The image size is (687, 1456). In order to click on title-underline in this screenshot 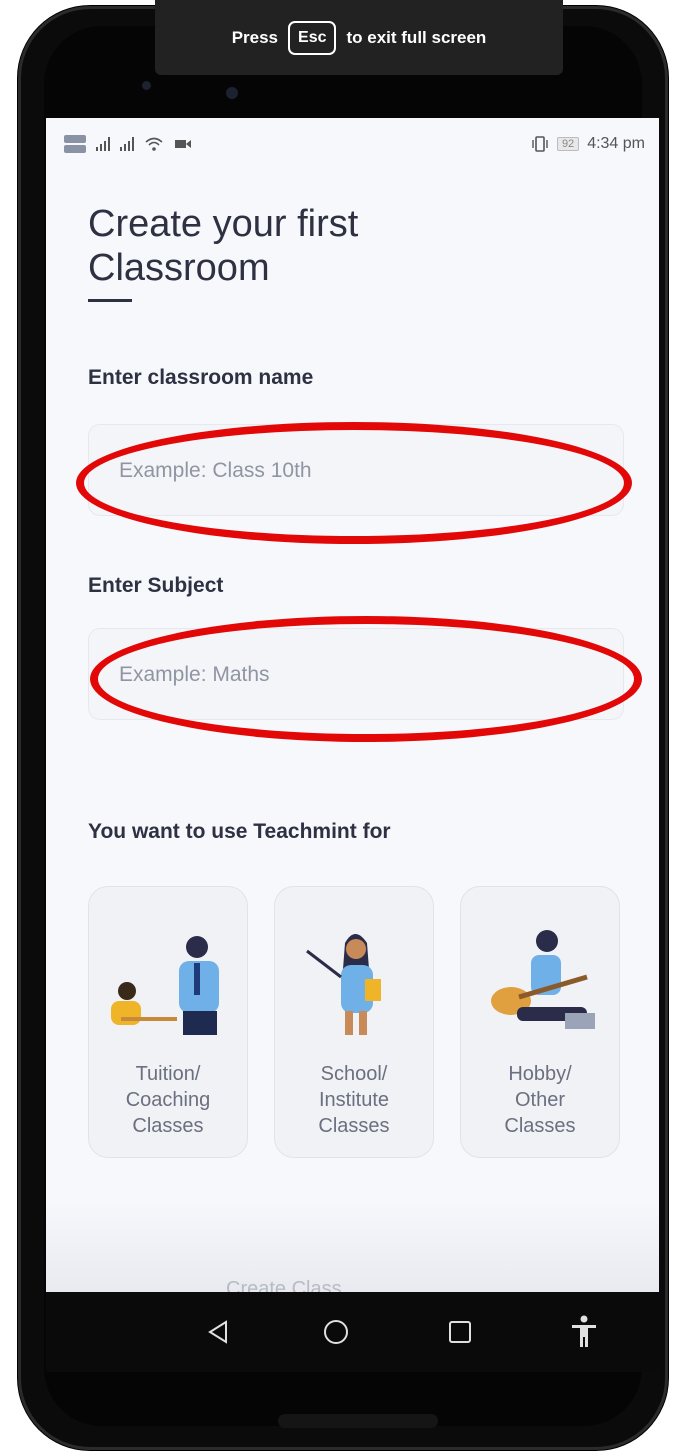, I will do `click(110, 300)`.